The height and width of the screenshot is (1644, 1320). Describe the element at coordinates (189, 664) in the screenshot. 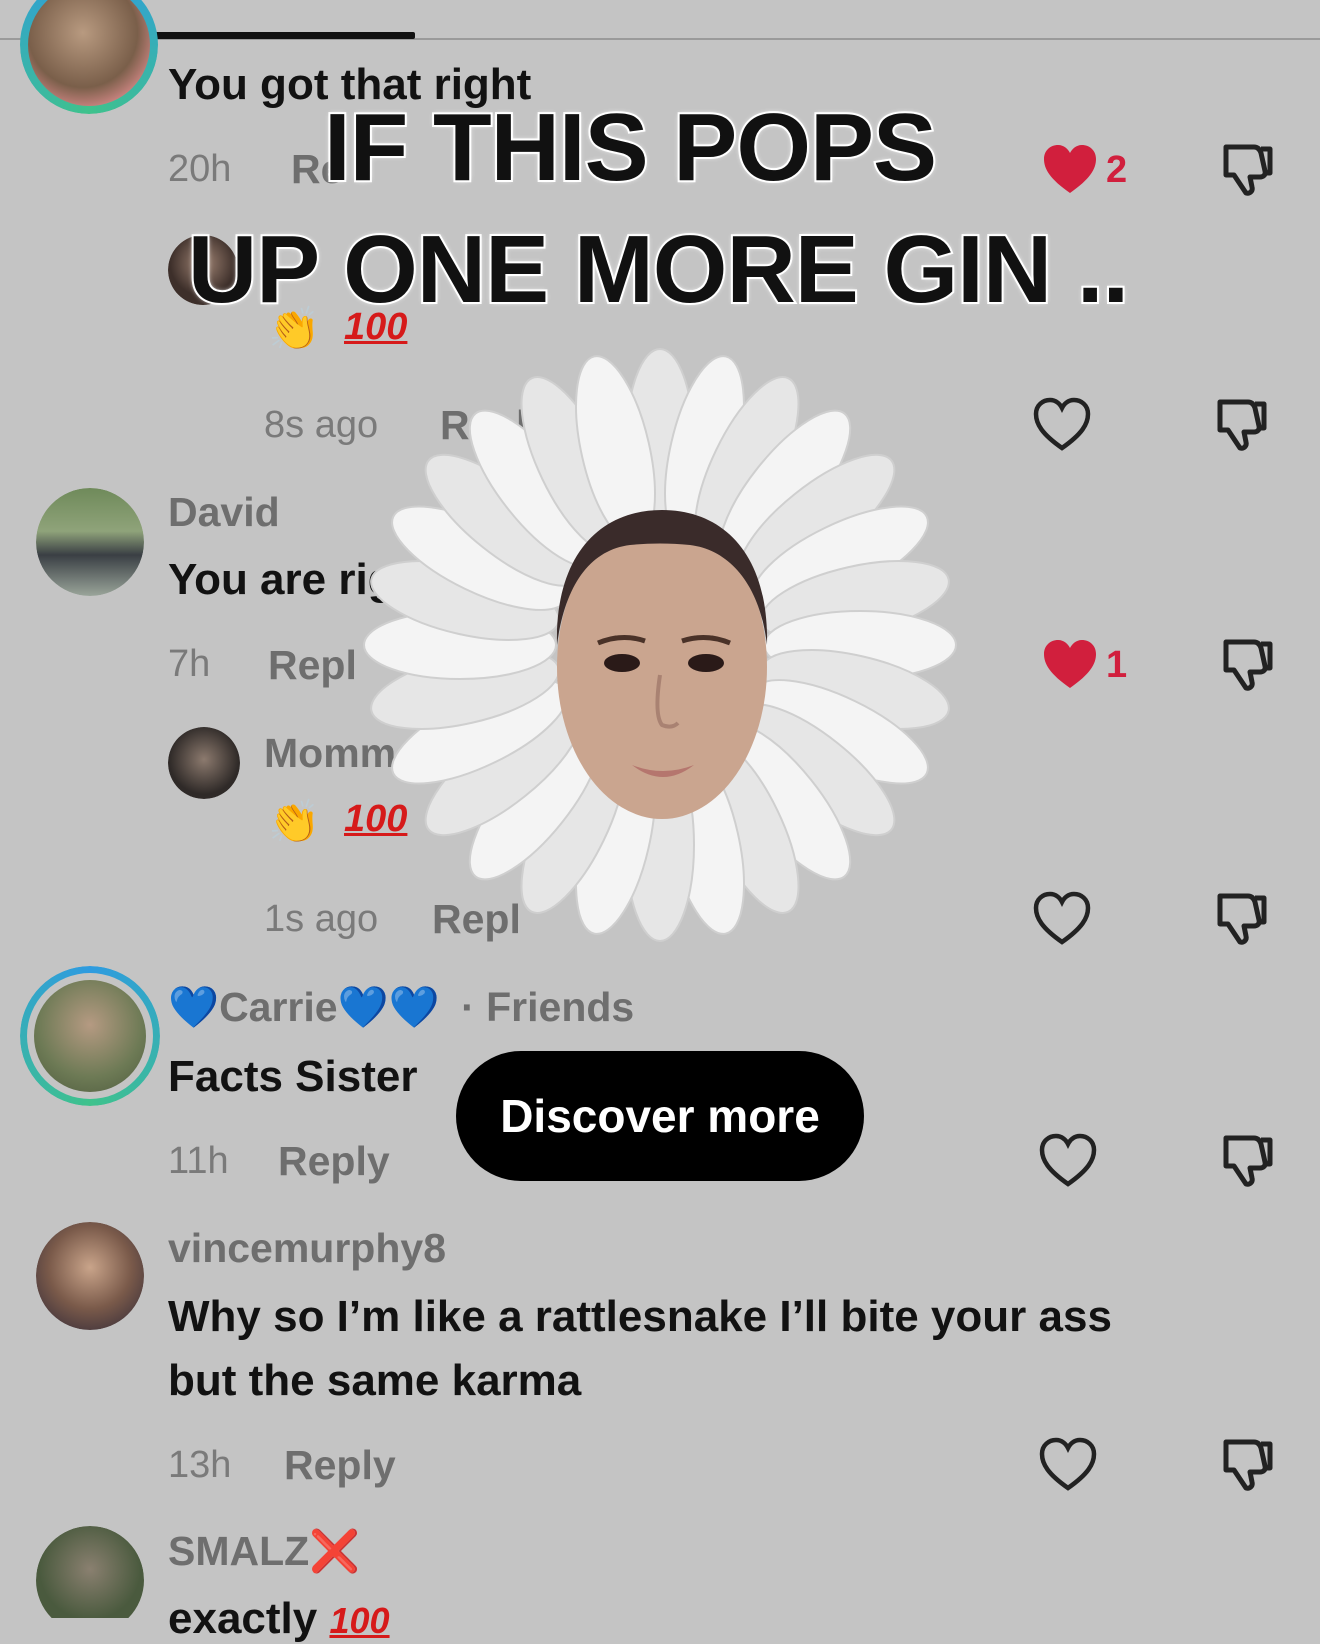

I see `comment-time: 7h` at that location.